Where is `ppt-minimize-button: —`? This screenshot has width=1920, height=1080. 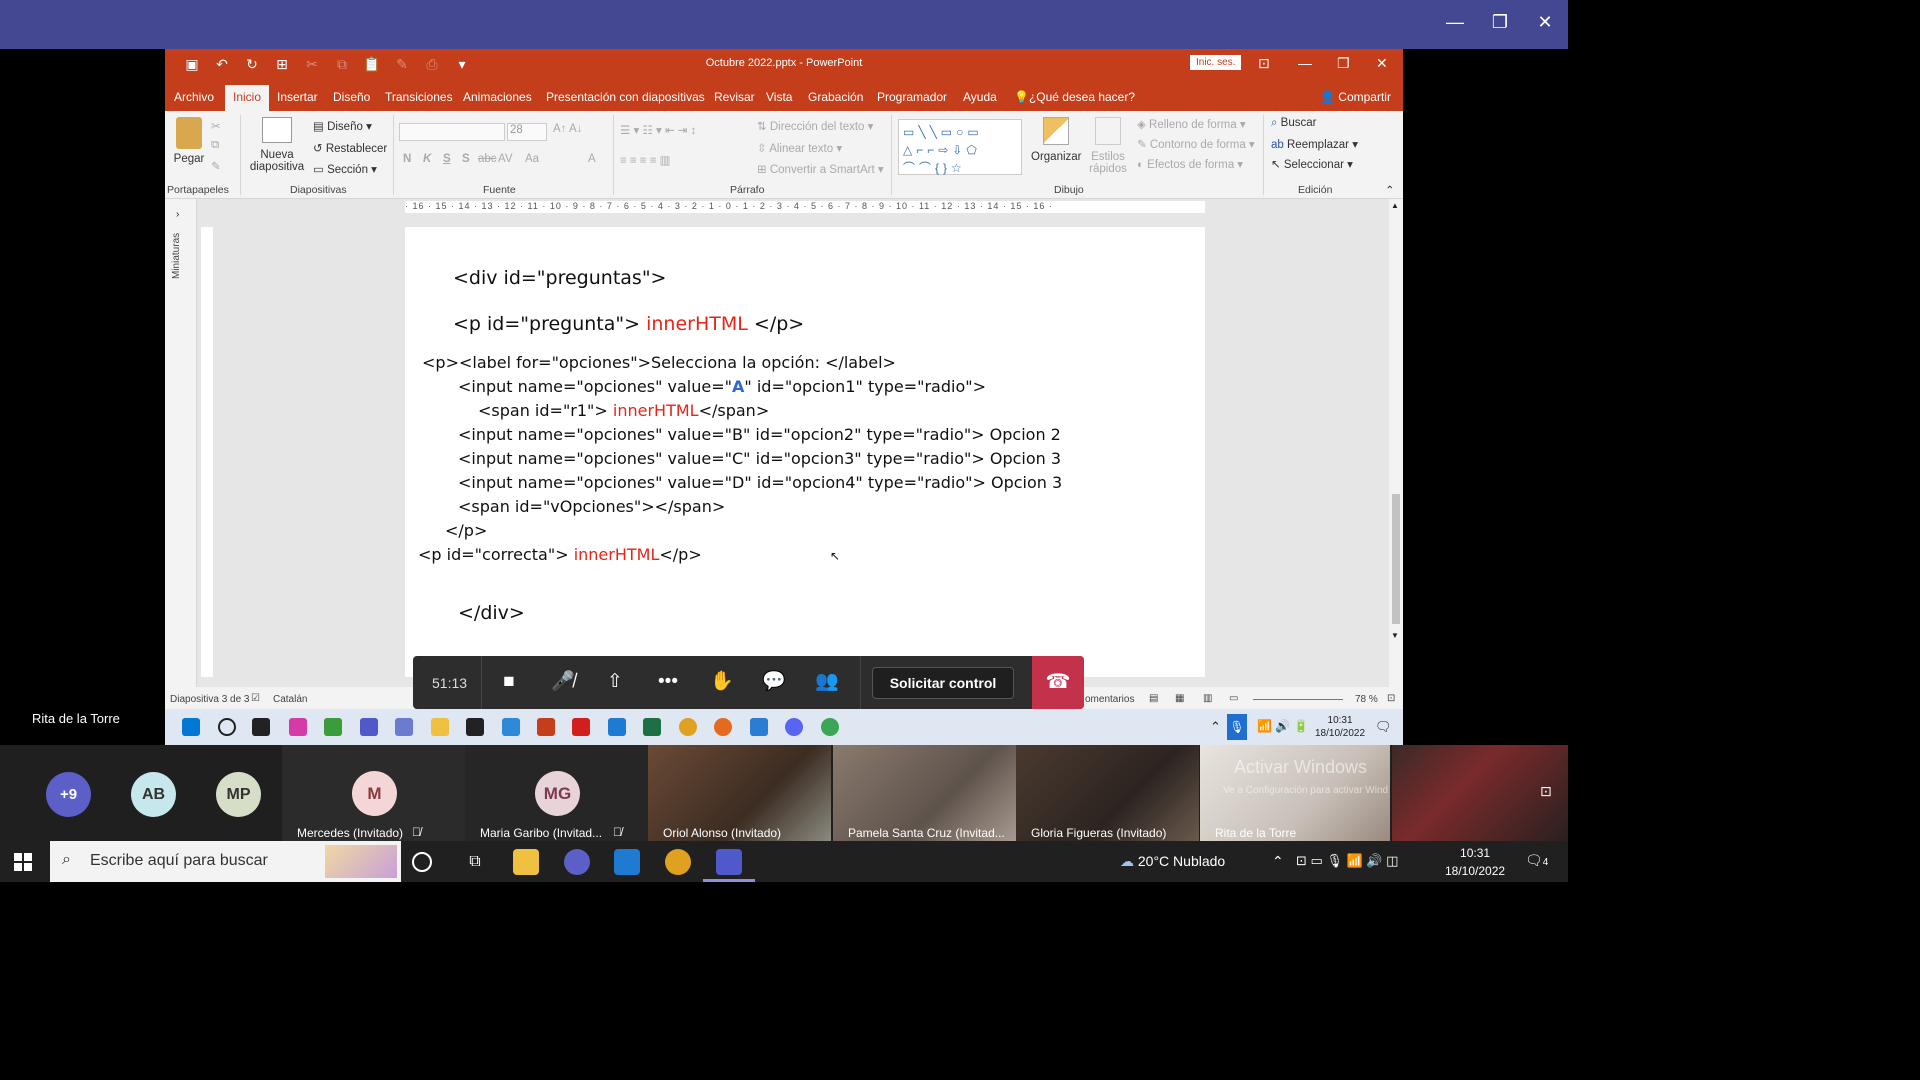 ppt-minimize-button: — is located at coordinates (1305, 63).